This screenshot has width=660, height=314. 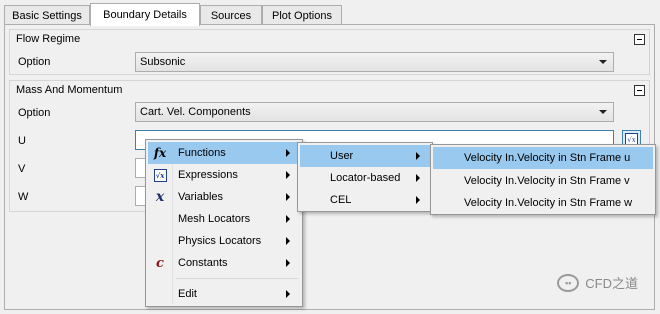 I want to click on tab-basic-settings: Basic Settings, so click(x=47, y=15).